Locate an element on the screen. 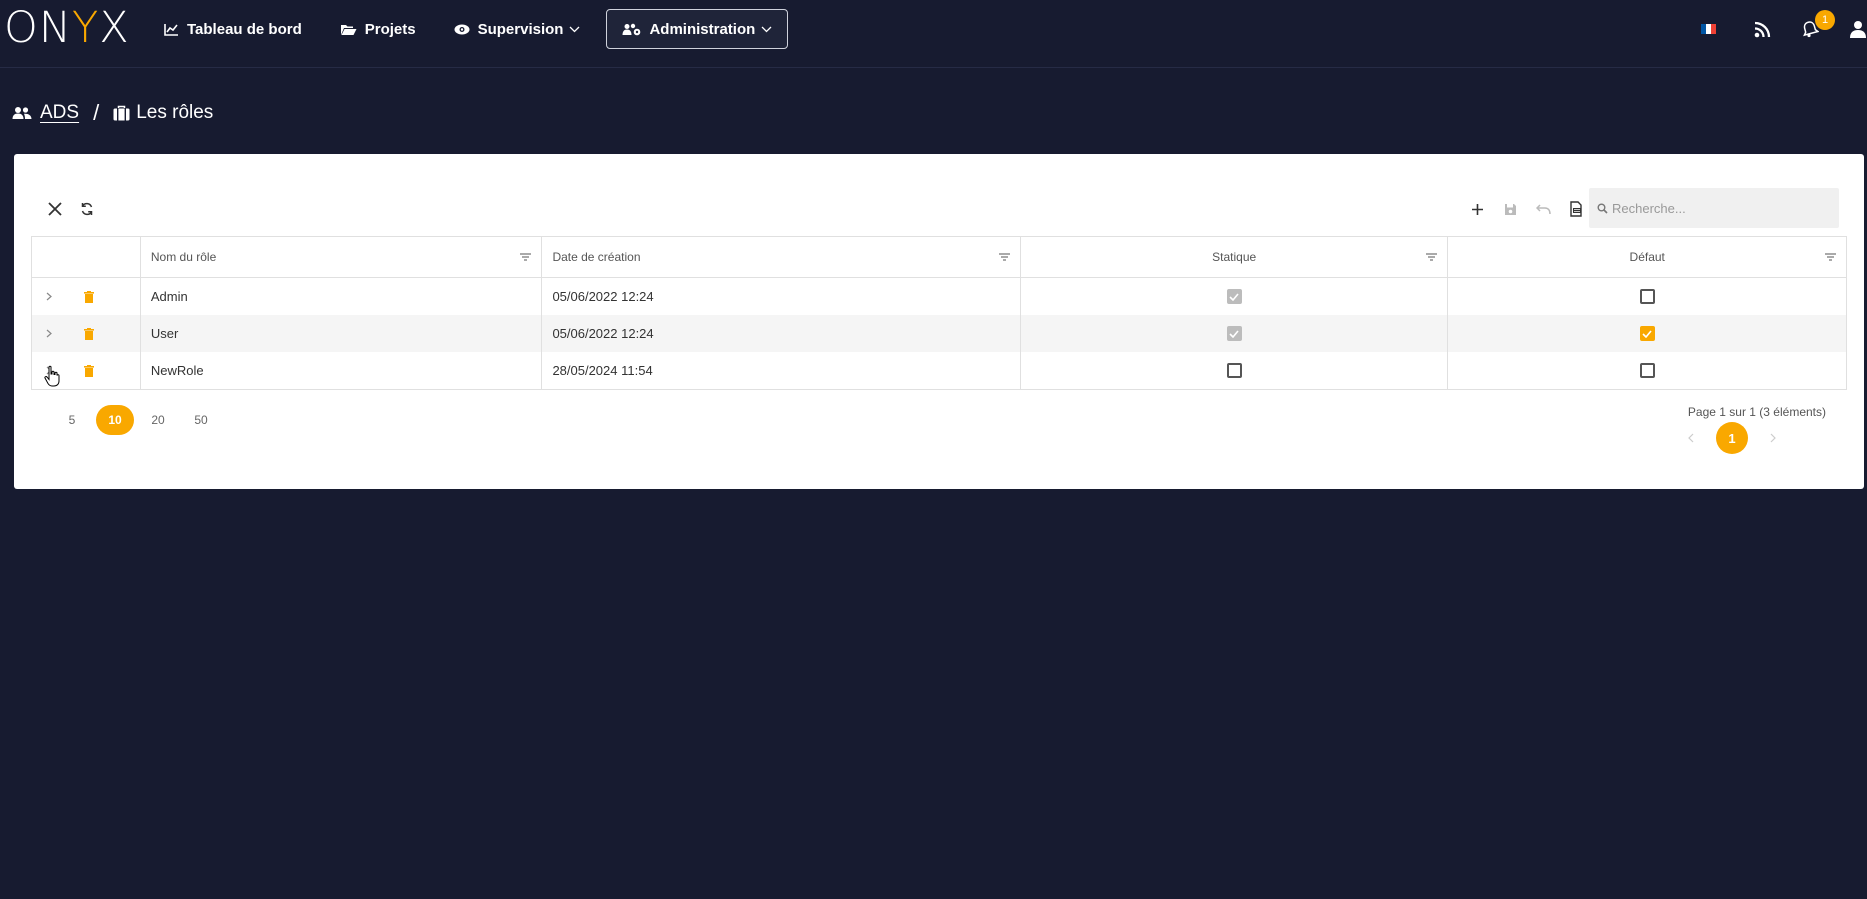  header-statique: Statique is located at coordinates (1235, 257).